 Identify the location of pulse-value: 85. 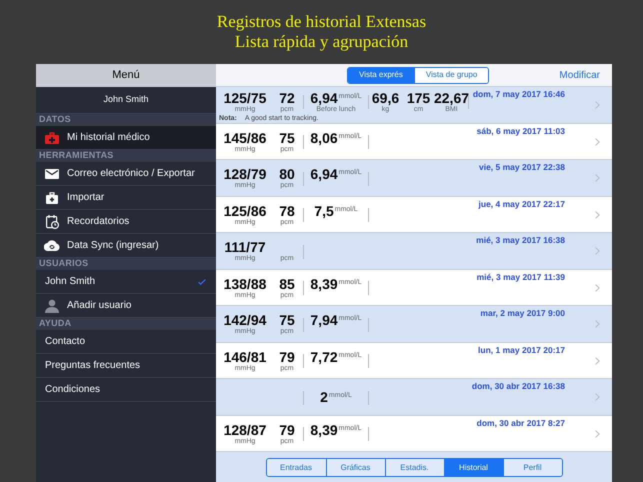
(287, 284).